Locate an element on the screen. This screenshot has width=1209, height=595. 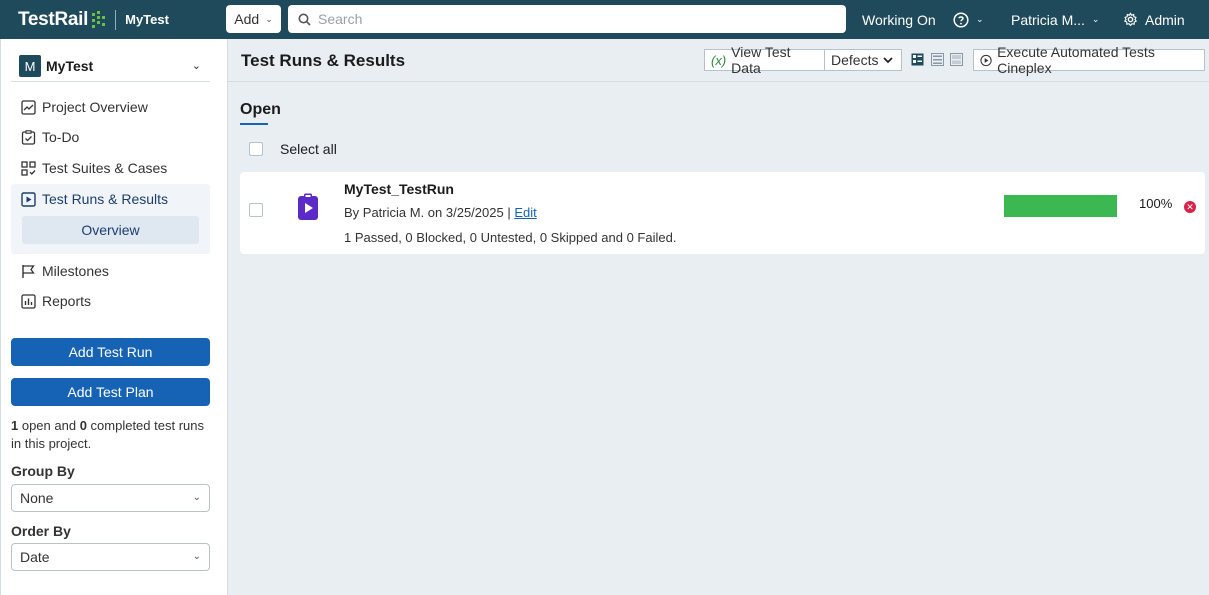
run-checkbox is located at coordinates (256, 210).